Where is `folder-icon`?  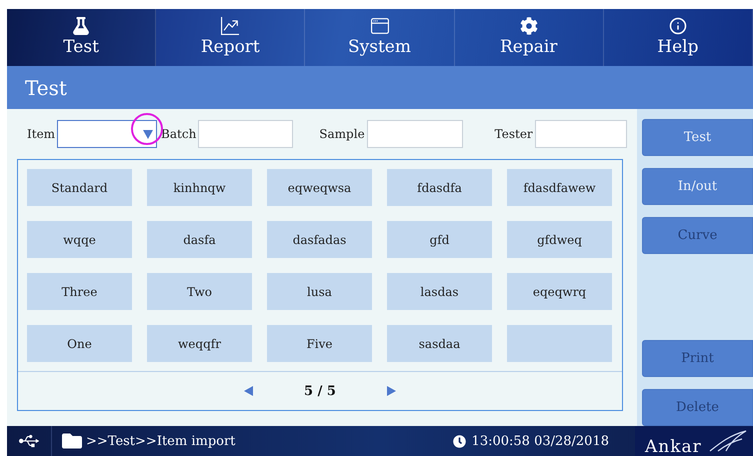
folder-icon is located at coordinates (72, 441).